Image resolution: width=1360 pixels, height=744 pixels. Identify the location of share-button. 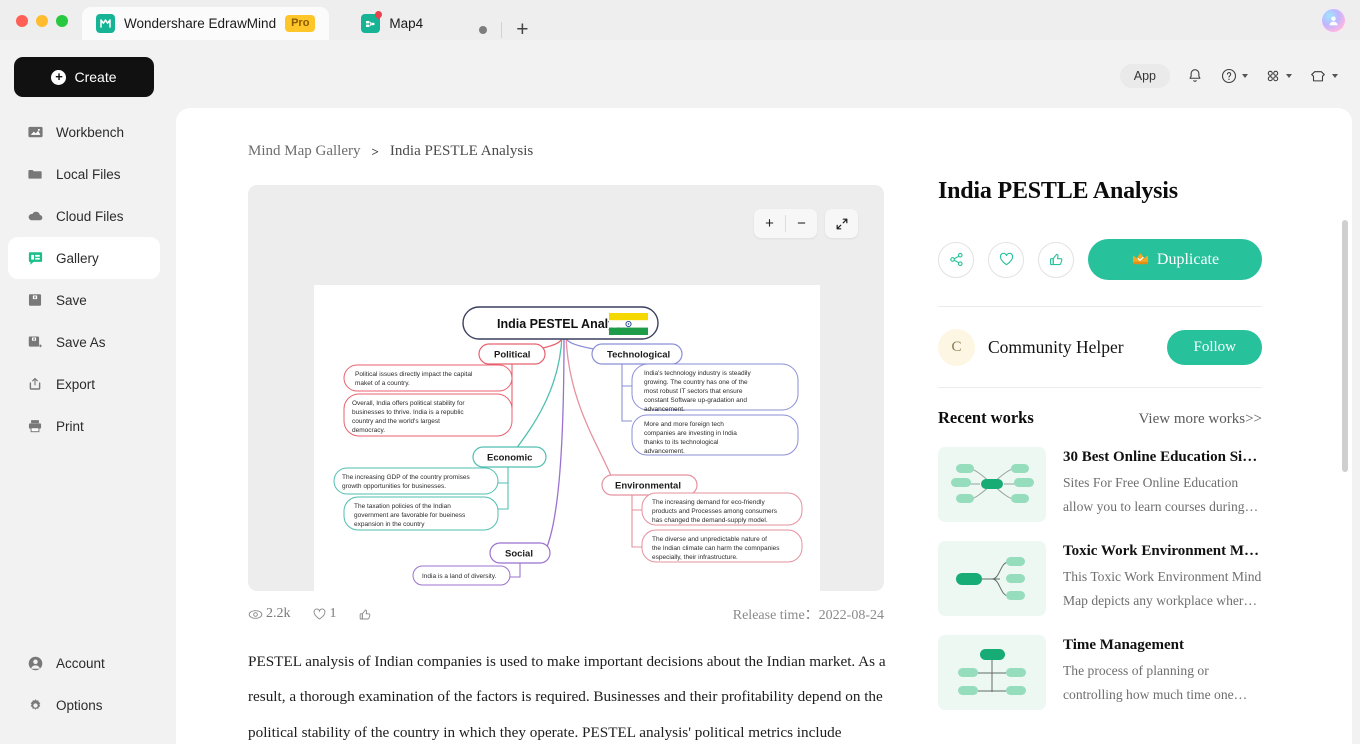
(956, 259).